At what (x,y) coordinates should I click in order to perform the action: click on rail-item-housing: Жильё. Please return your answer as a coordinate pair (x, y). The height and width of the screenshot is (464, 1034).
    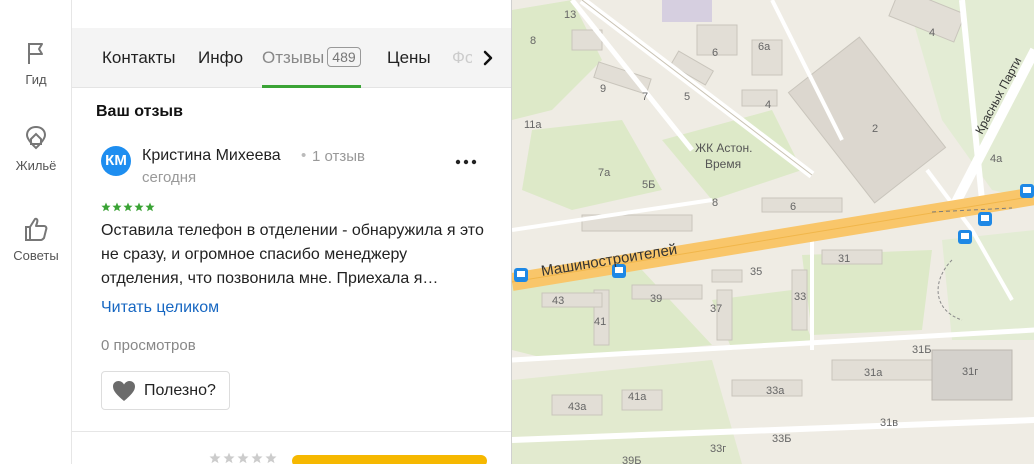
    Looking at the image, I should click on (36, 148).